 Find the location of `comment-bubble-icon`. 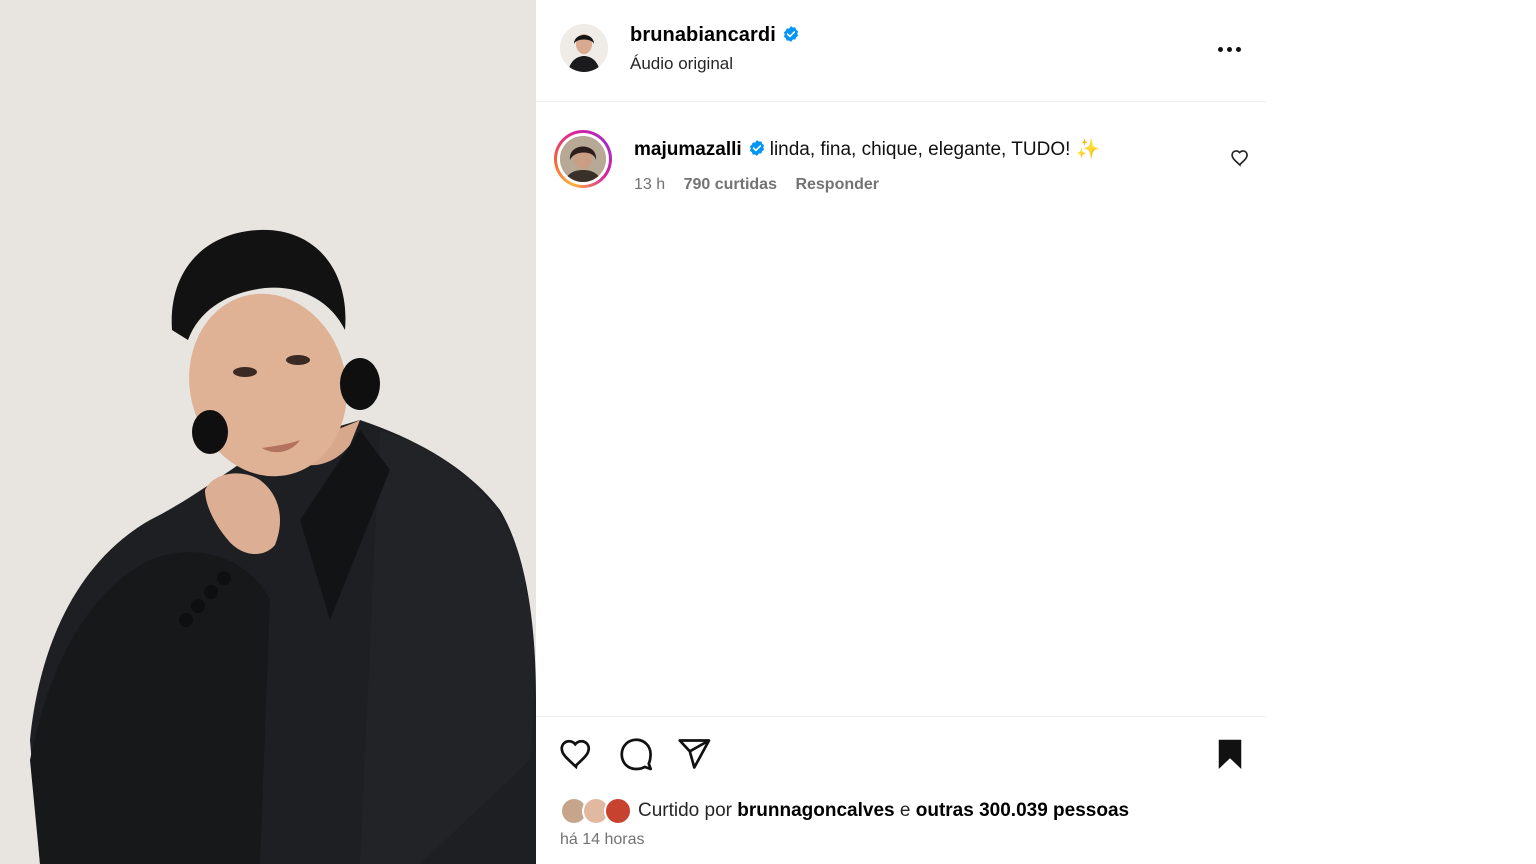

comment-bubble-icon is located at coordinates (636, 754).